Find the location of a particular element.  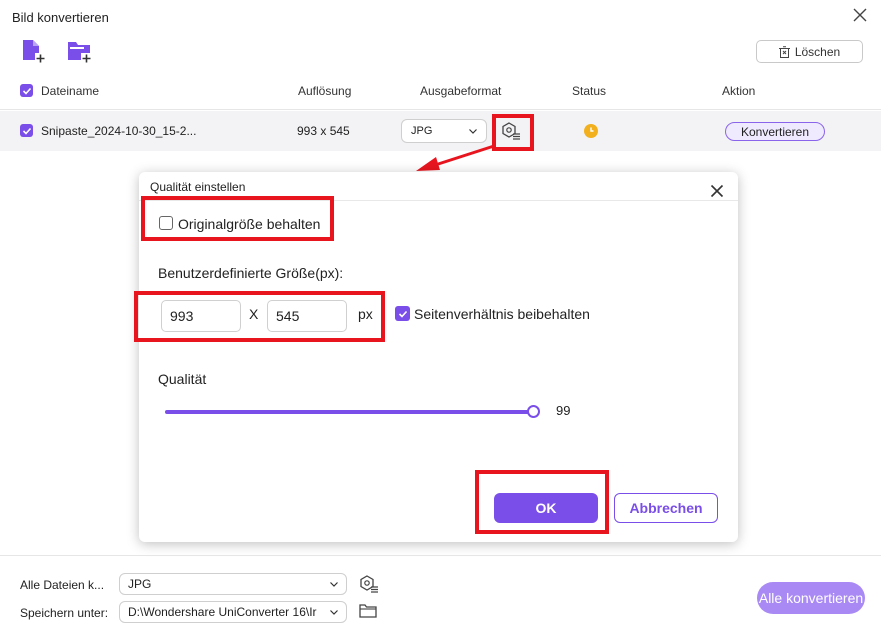

add-file-icon is located at coordinates (34, 52).